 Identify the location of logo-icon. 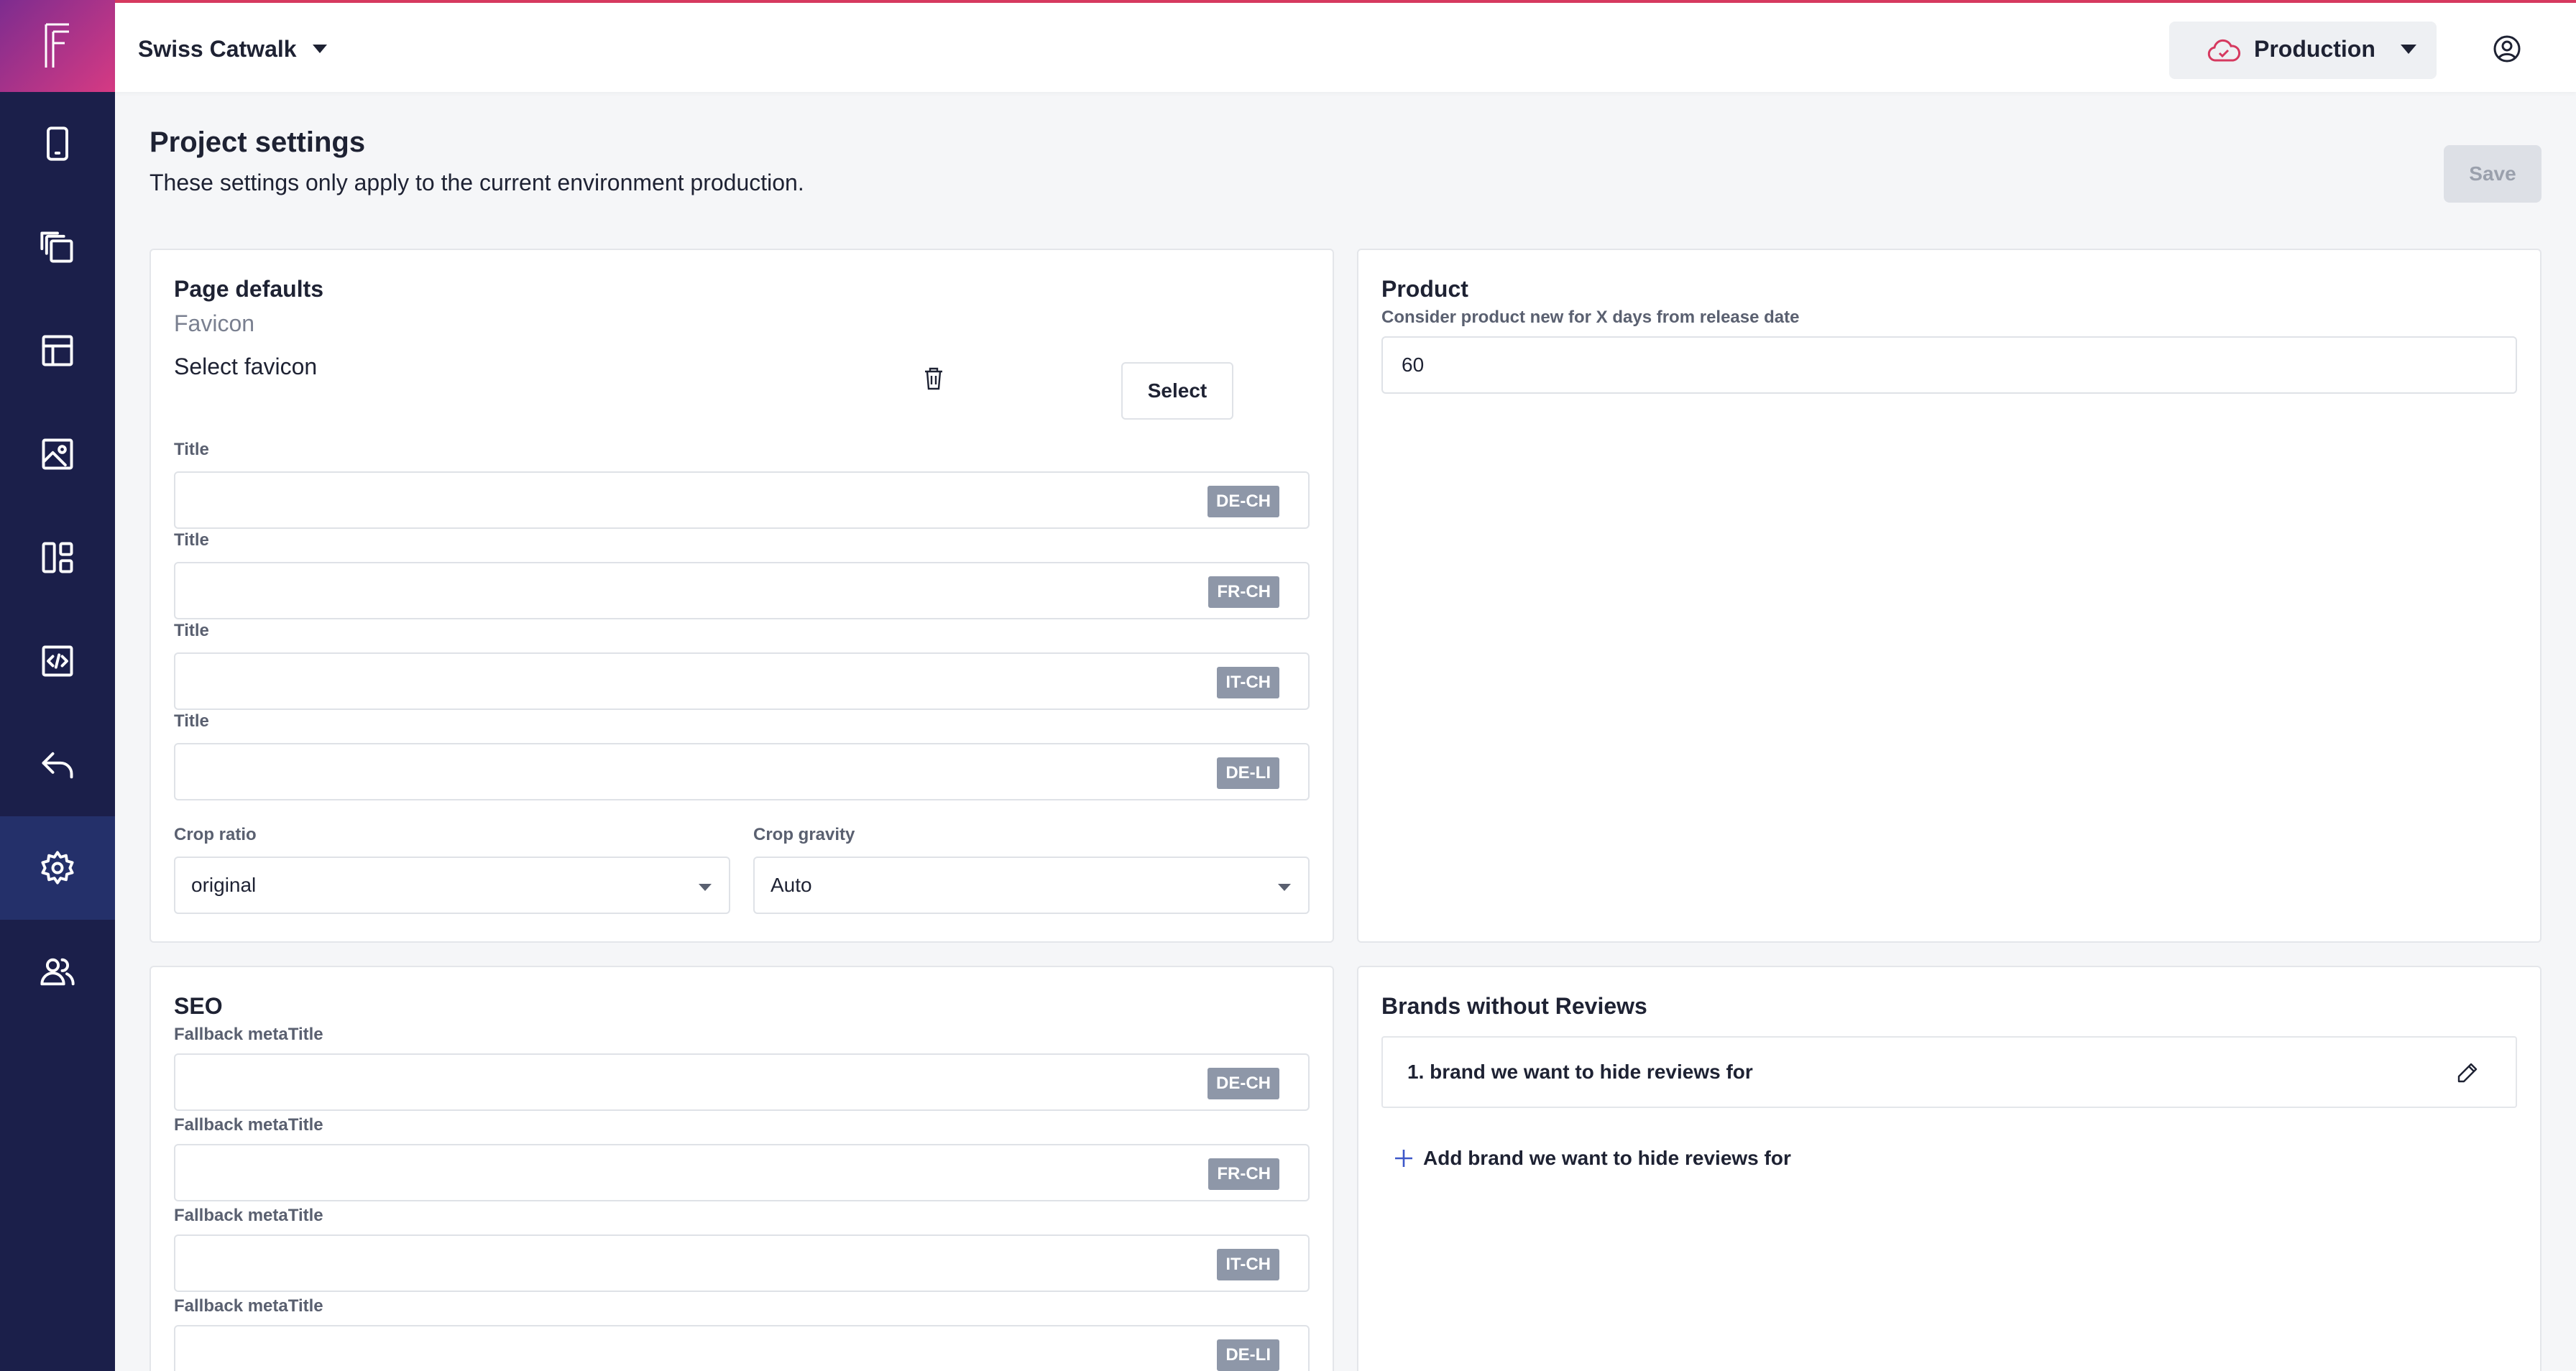
(57, 46).